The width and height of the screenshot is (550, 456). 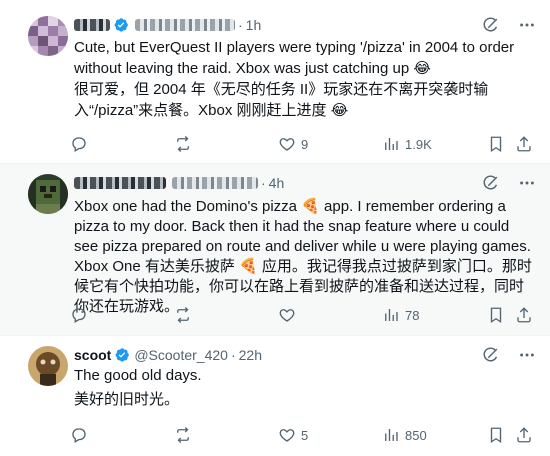 I want to click on post-time: 22h, so click(x=250, y=355).